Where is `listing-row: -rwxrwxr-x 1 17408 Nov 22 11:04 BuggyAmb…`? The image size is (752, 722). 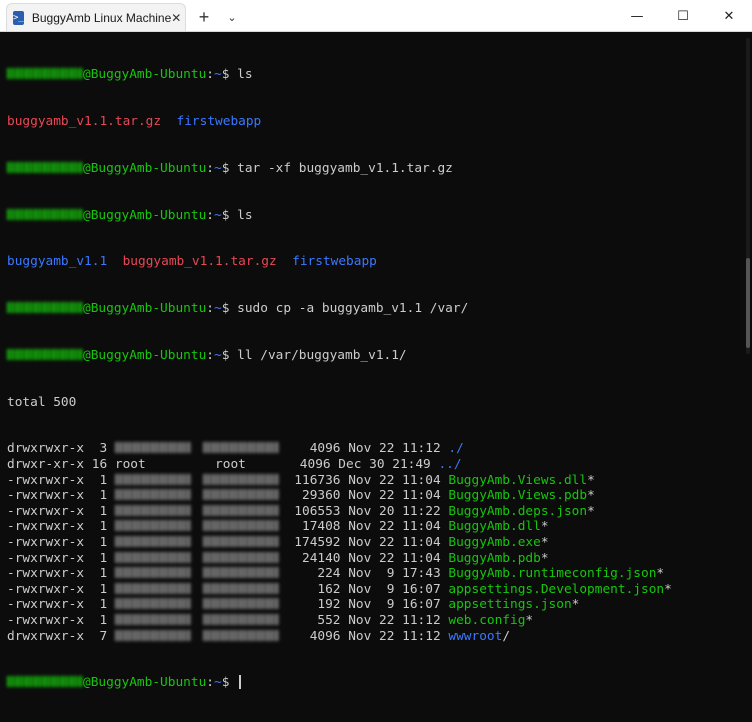 listing-row: -rwxrwxr-x 1 17408 Nov 22 11:04 BuggyAmb… is located at coordinates (278, 527).